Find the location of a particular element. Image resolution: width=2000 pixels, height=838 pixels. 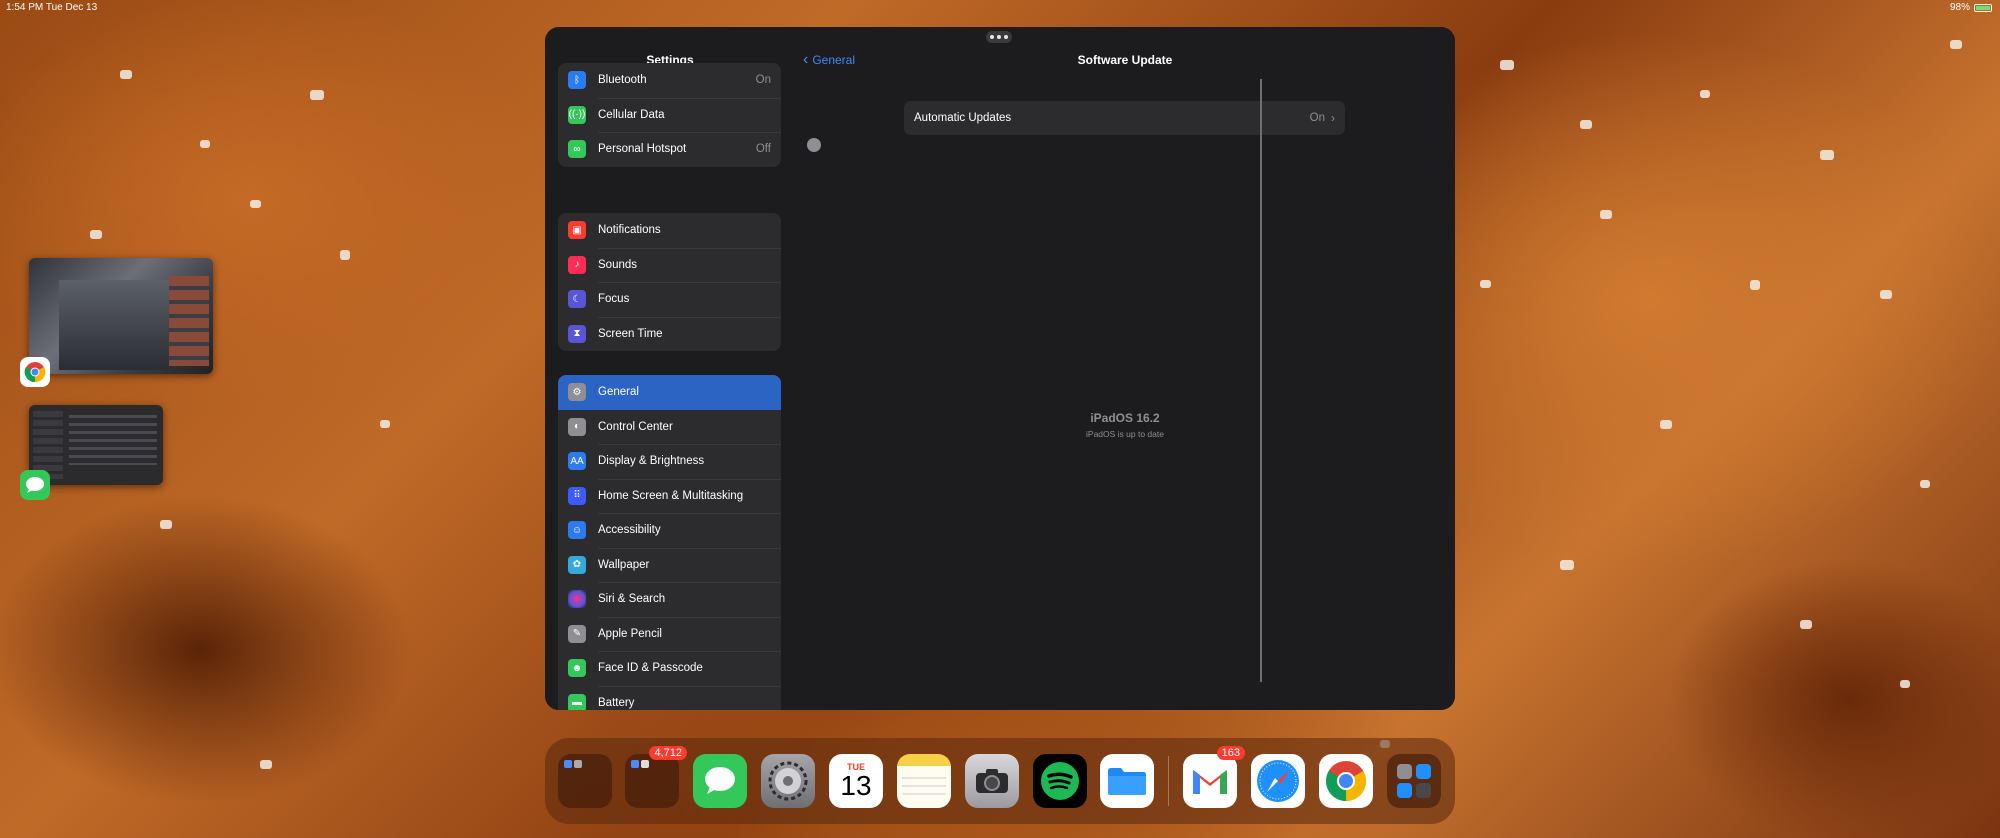

app-library-icon is located at coordinates (1414, 781).